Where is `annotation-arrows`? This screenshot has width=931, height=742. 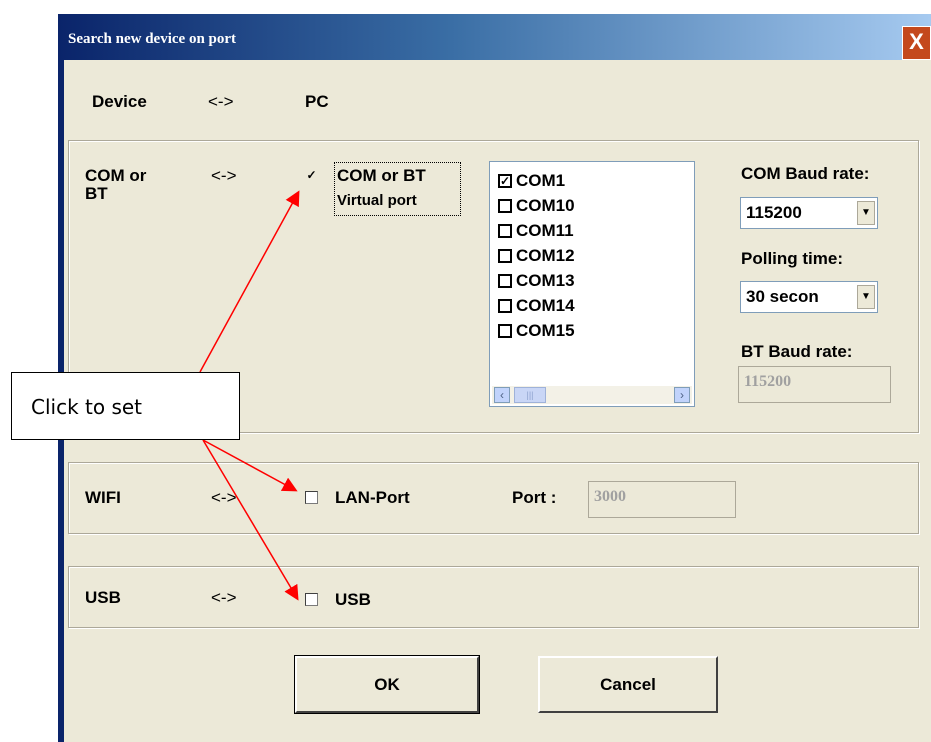
annotation-arrows is located at coordinates (249, 395).